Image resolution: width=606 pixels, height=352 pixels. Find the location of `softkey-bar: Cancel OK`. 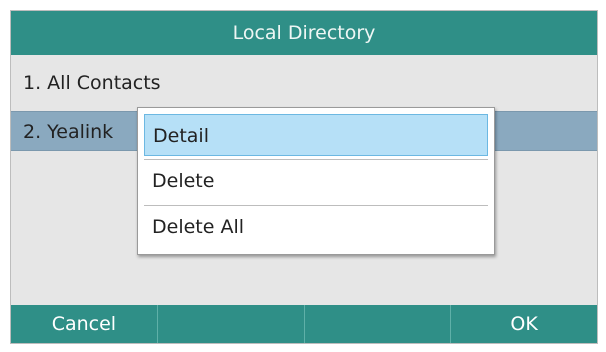

softkey-bar: Cancel OK is located at coordinates (304, 324).